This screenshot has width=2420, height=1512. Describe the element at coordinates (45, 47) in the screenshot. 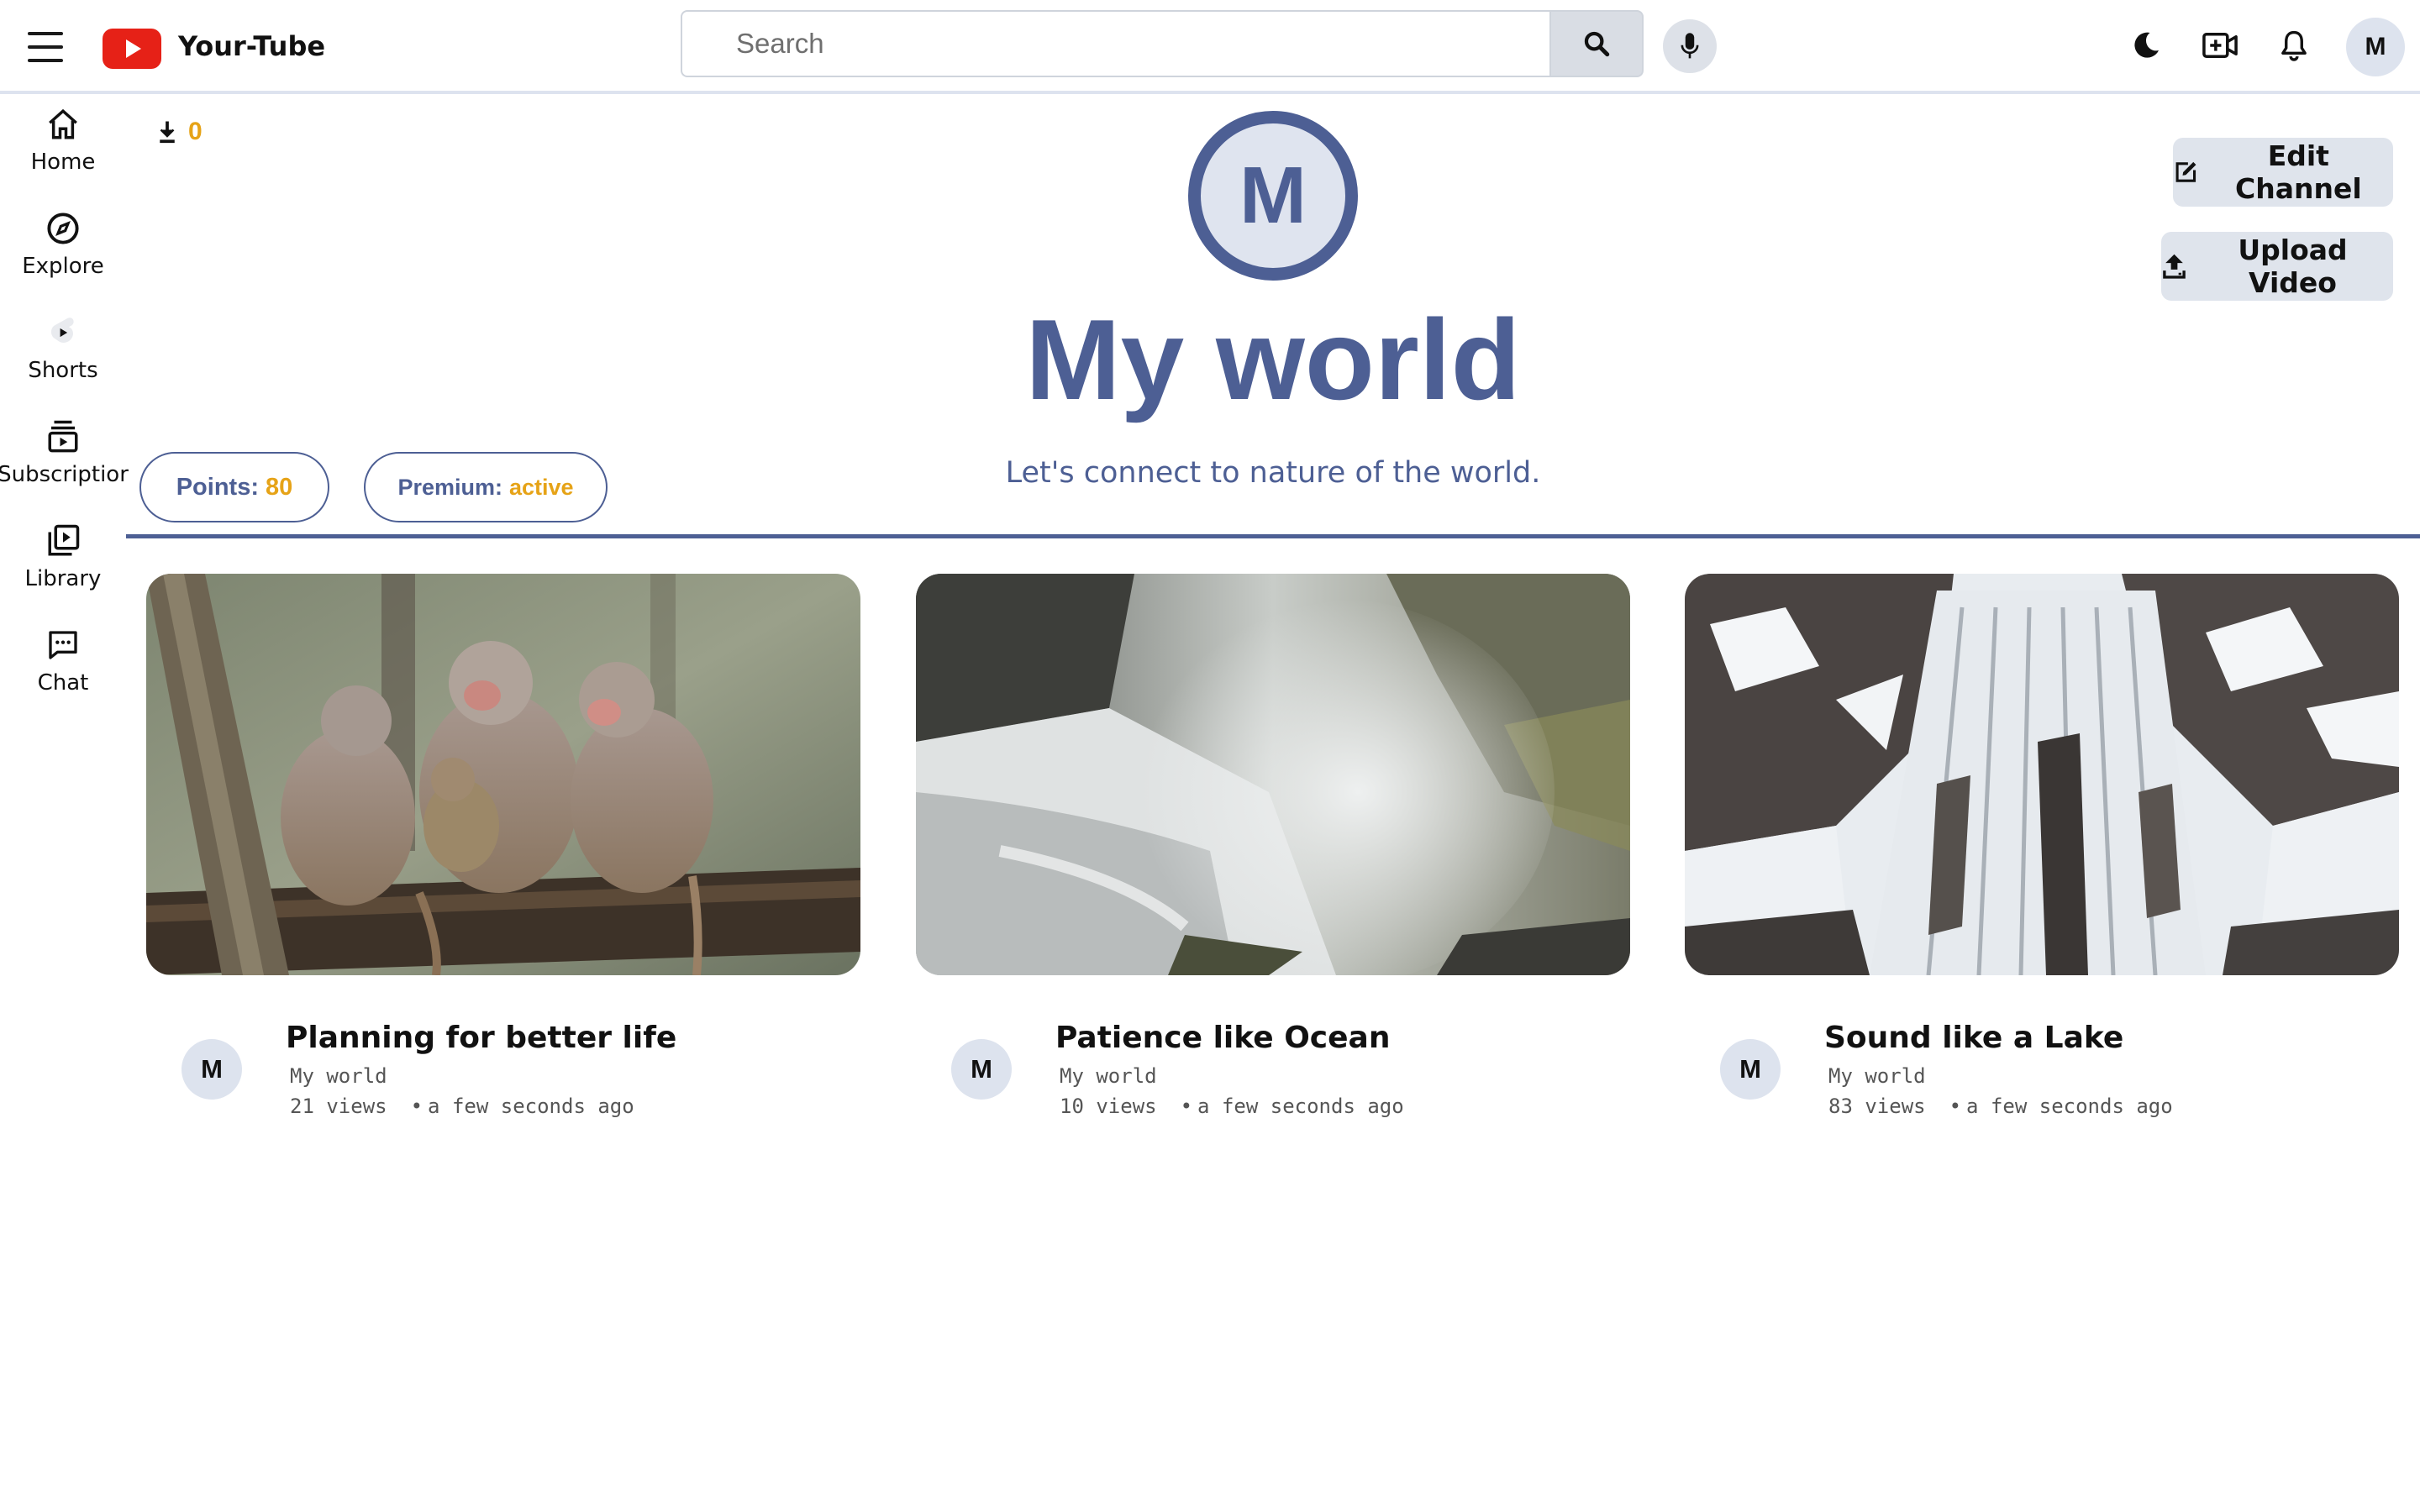

I see `menu-icon` at that location.